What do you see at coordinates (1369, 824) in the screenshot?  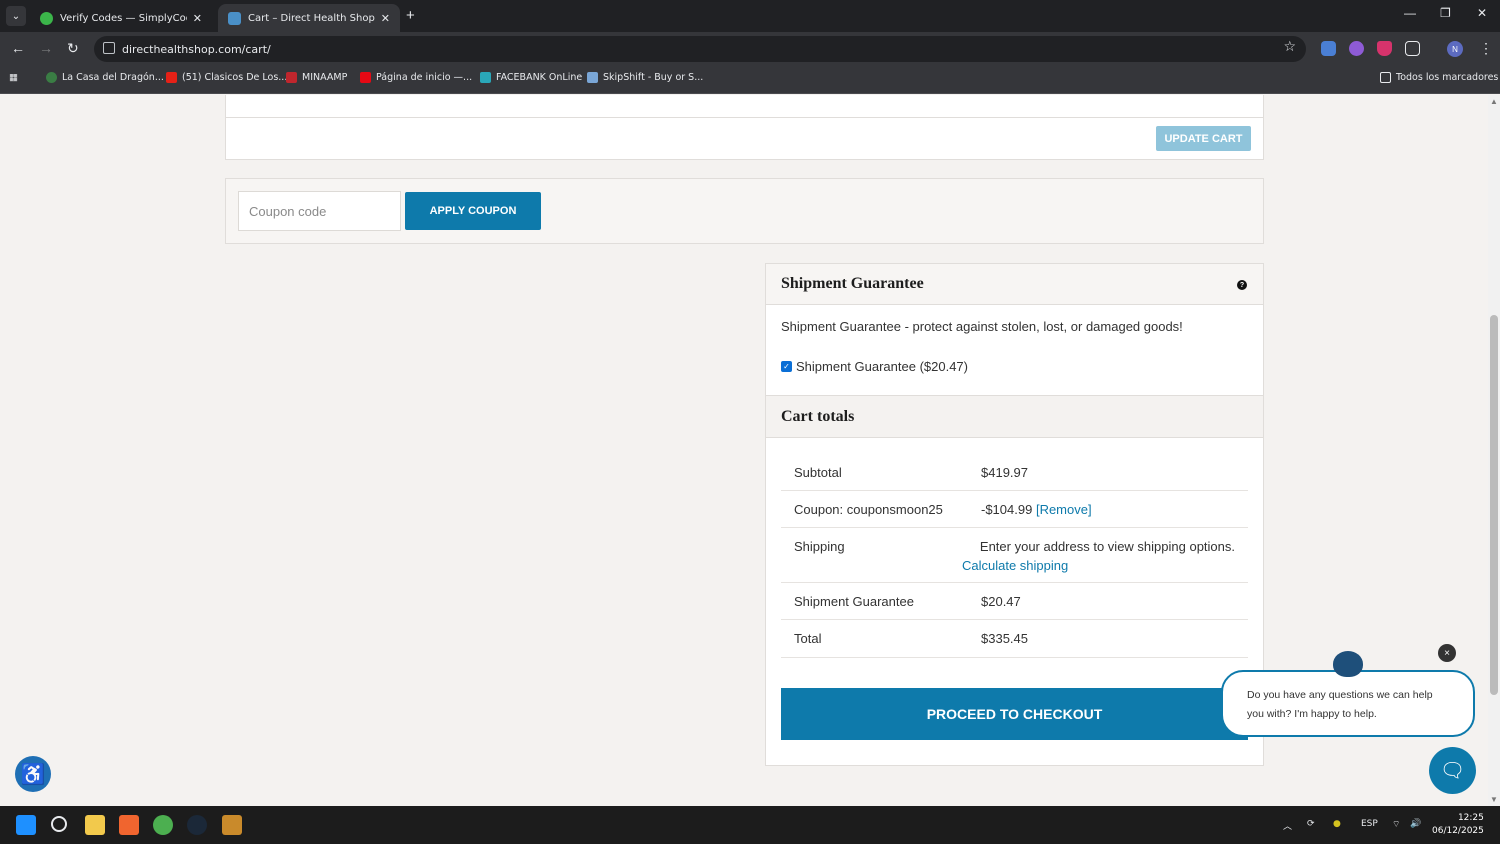 I see `language-indicator: ESP` at bounding box center [1369, 824].